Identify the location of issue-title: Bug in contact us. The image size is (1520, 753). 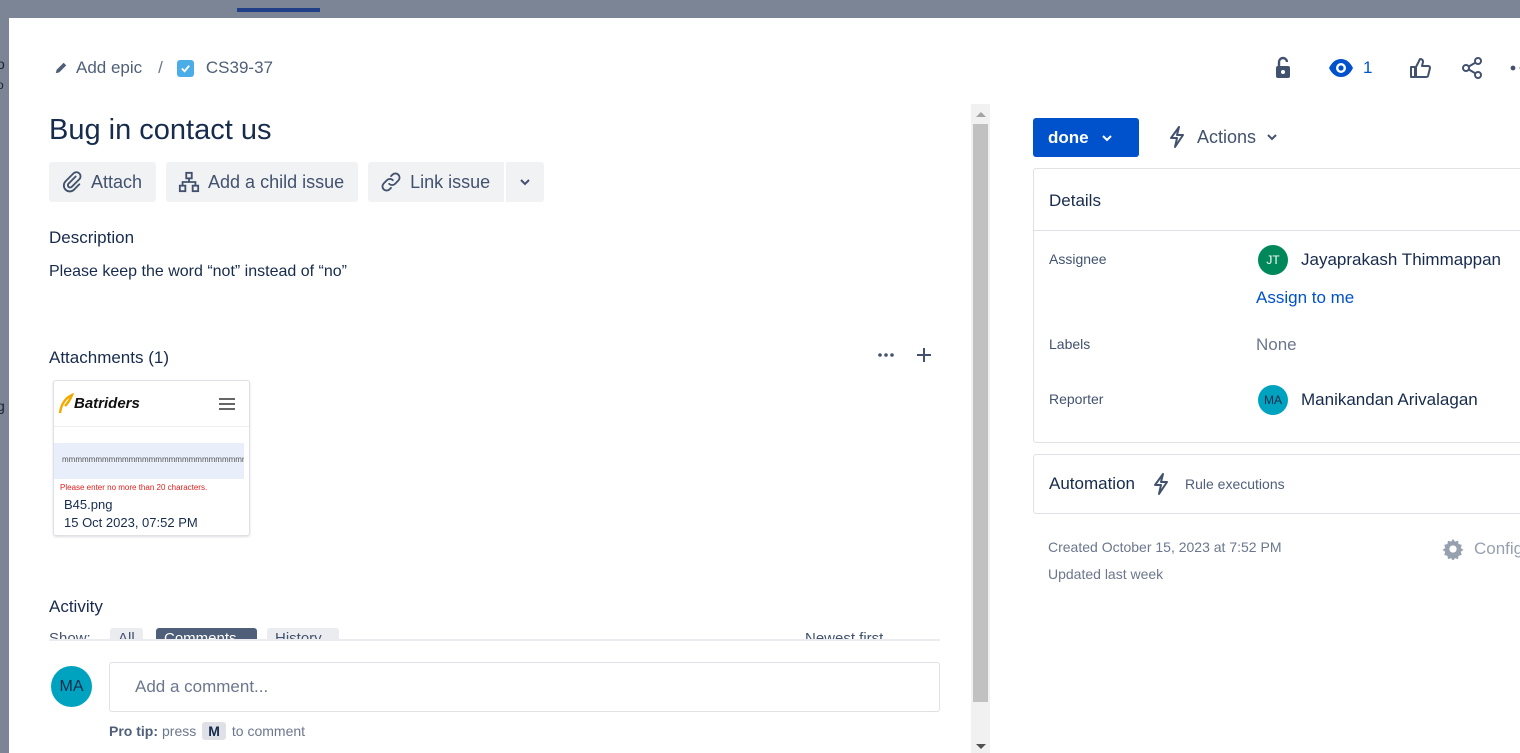
(160, 130).